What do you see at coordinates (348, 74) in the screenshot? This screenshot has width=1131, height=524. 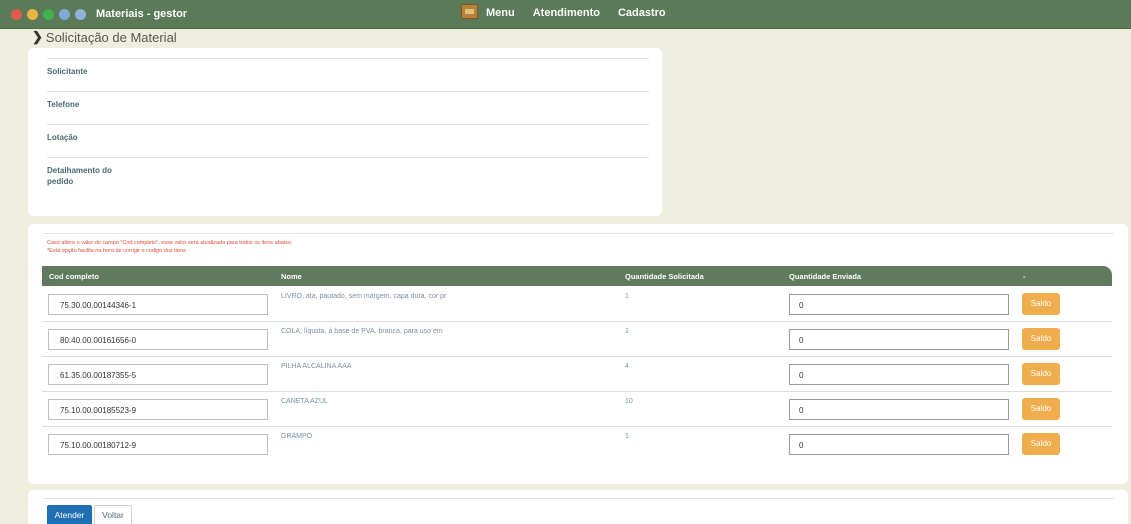 I see `field-solicitante: Solicitante` at bounding box center [348, 74].